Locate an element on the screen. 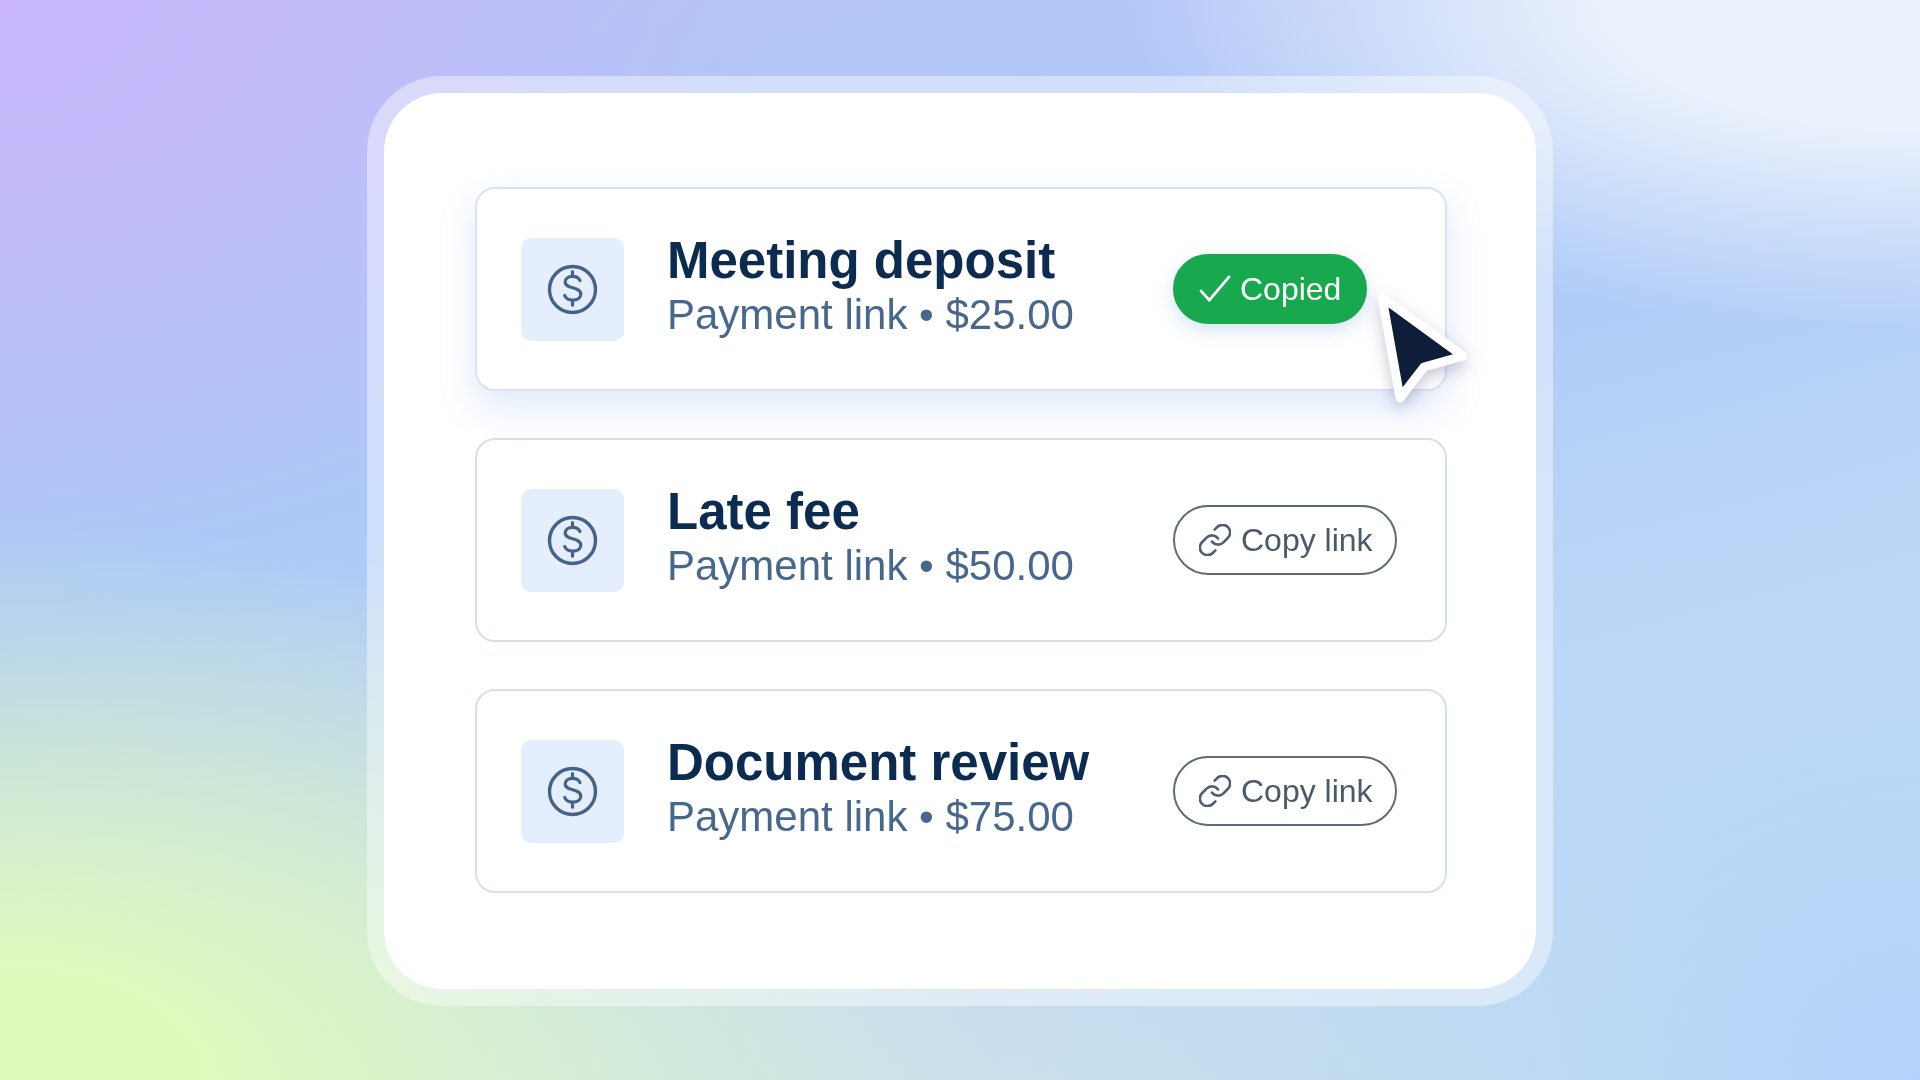 The height and width of the screenshot is (1080, 1920). link-details: Payment link • $75.00 is located at coordinates (870, 817).